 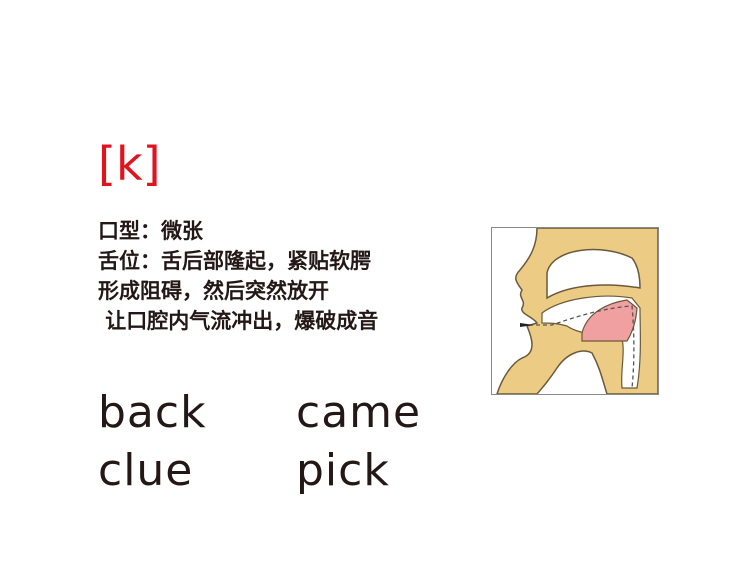 I want to click on description-line: 口型：微张, so click(x=150, y=231).